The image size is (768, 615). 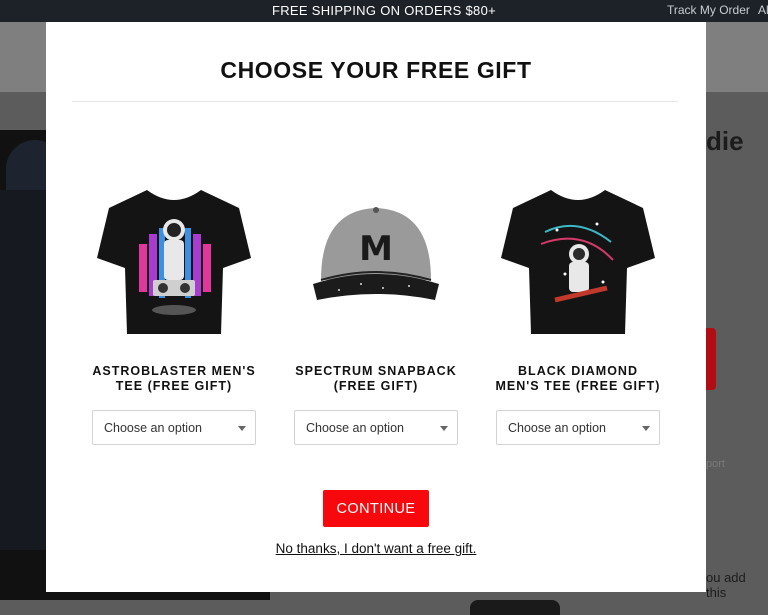 What do you see at coordinates (515, 607) in the screenshot?
I see `background-product-thumb` at bounding box center [515, 607].